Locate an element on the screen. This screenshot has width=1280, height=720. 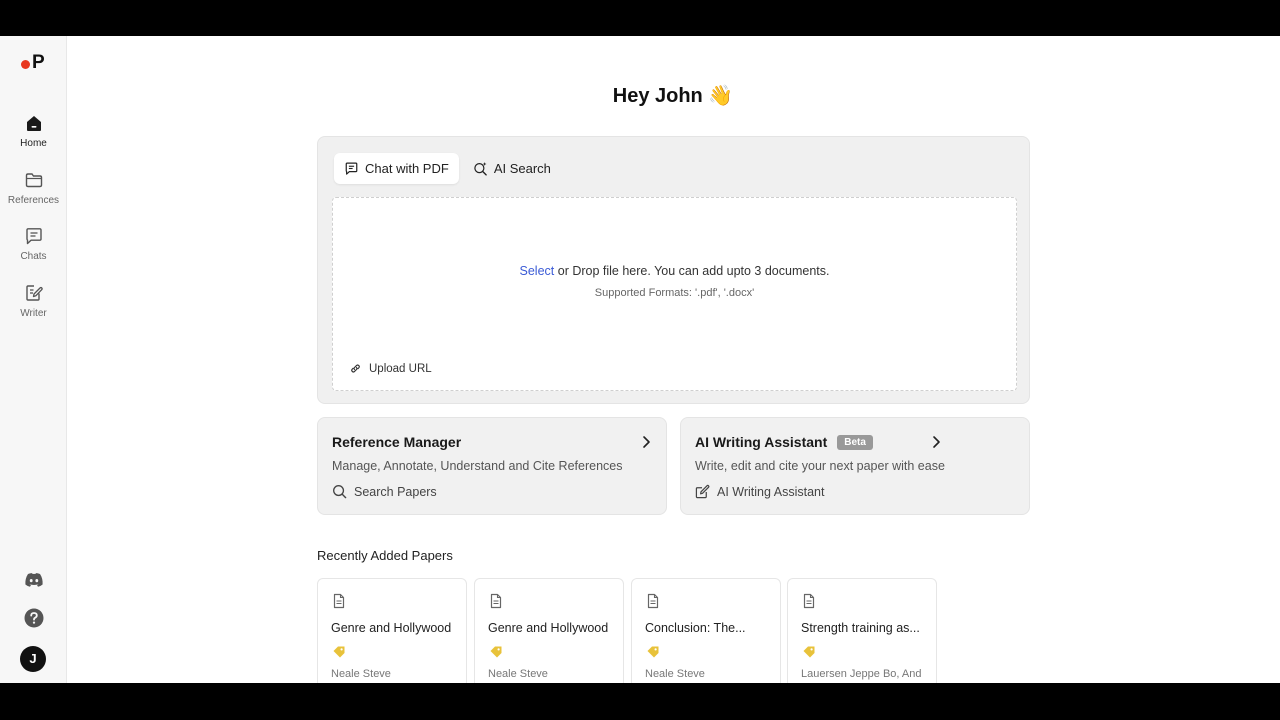
help-icon is located at coordinates (33, 618).